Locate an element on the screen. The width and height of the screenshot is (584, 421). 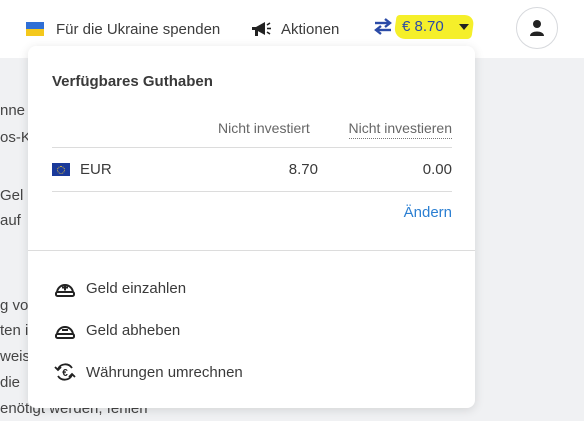
deposit-icon is located at coordinates (65, 288).